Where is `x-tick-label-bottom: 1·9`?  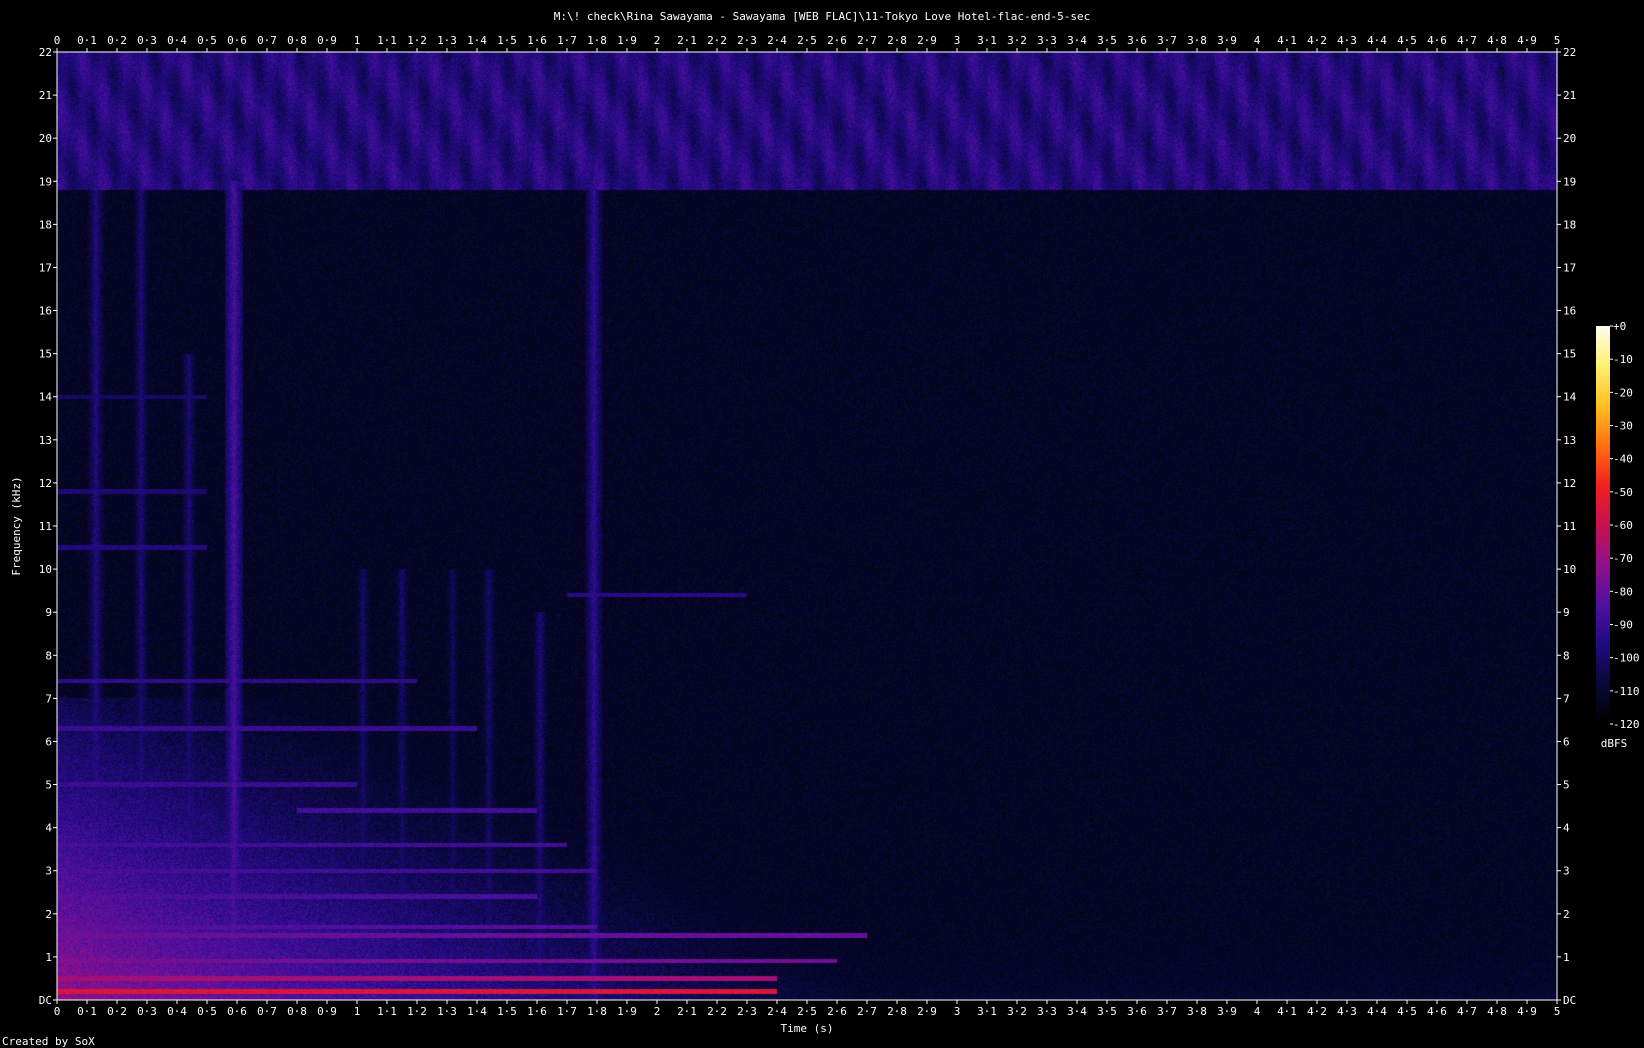 x-tick-label-bottom: 1·9 is located at coordinates (627, 1011).